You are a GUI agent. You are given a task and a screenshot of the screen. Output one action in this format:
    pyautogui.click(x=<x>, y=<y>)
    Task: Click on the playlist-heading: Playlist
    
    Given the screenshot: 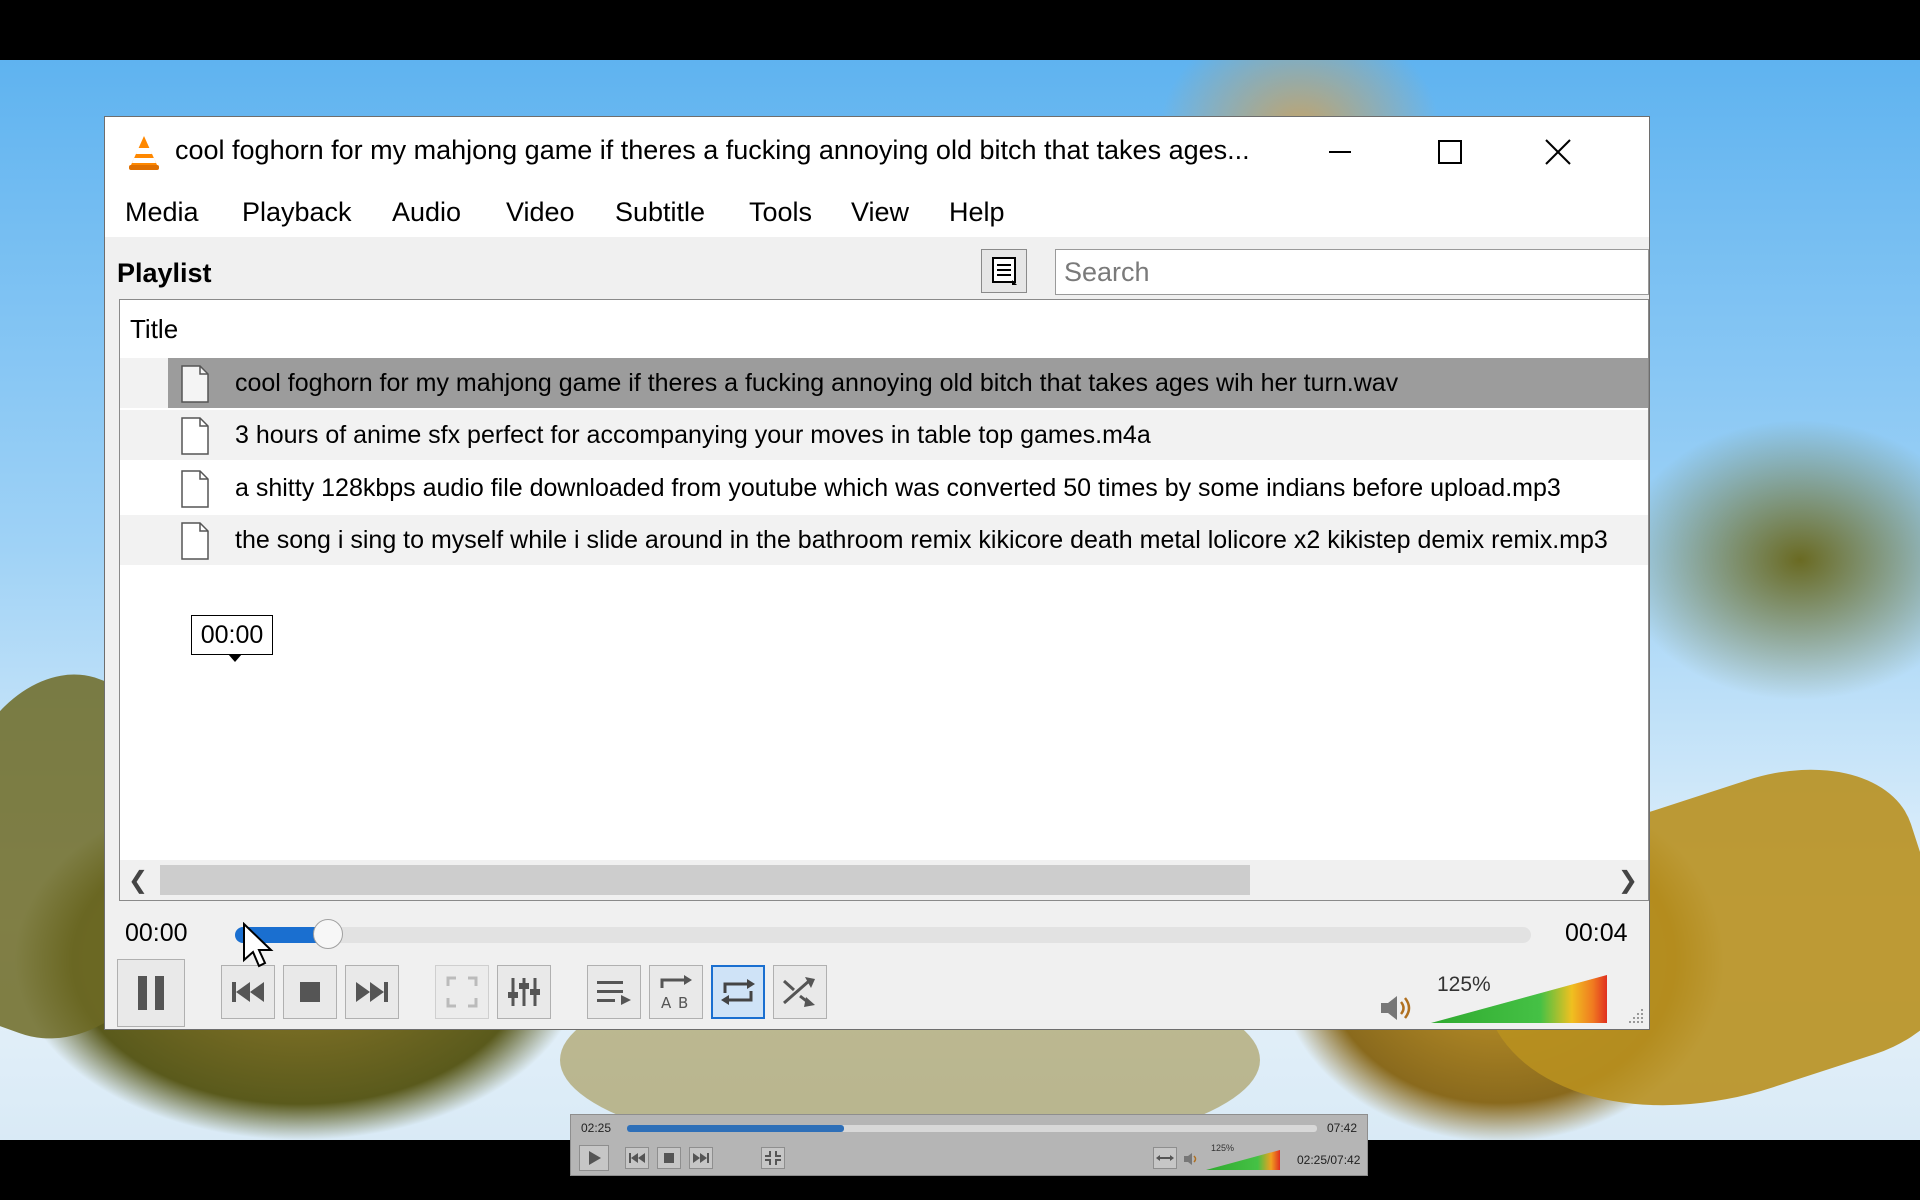 What is the action you would take?
    pyautogui.click(x=164, y=273)
    